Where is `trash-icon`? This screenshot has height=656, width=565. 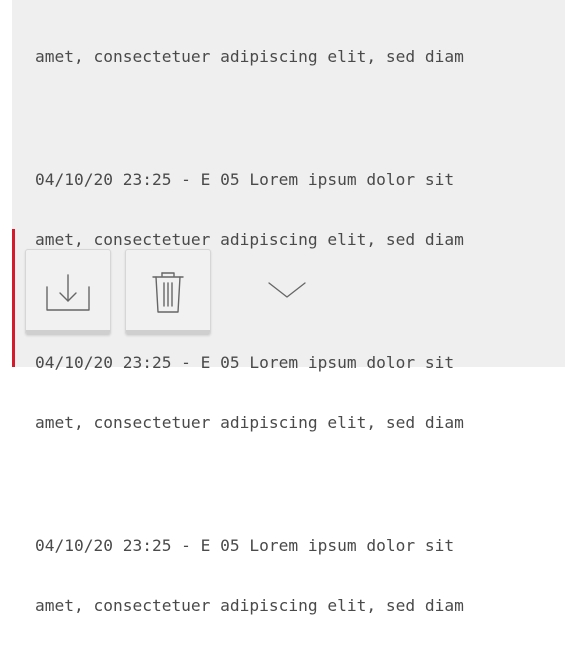
trash-icon is located at coordinates (168, 292).